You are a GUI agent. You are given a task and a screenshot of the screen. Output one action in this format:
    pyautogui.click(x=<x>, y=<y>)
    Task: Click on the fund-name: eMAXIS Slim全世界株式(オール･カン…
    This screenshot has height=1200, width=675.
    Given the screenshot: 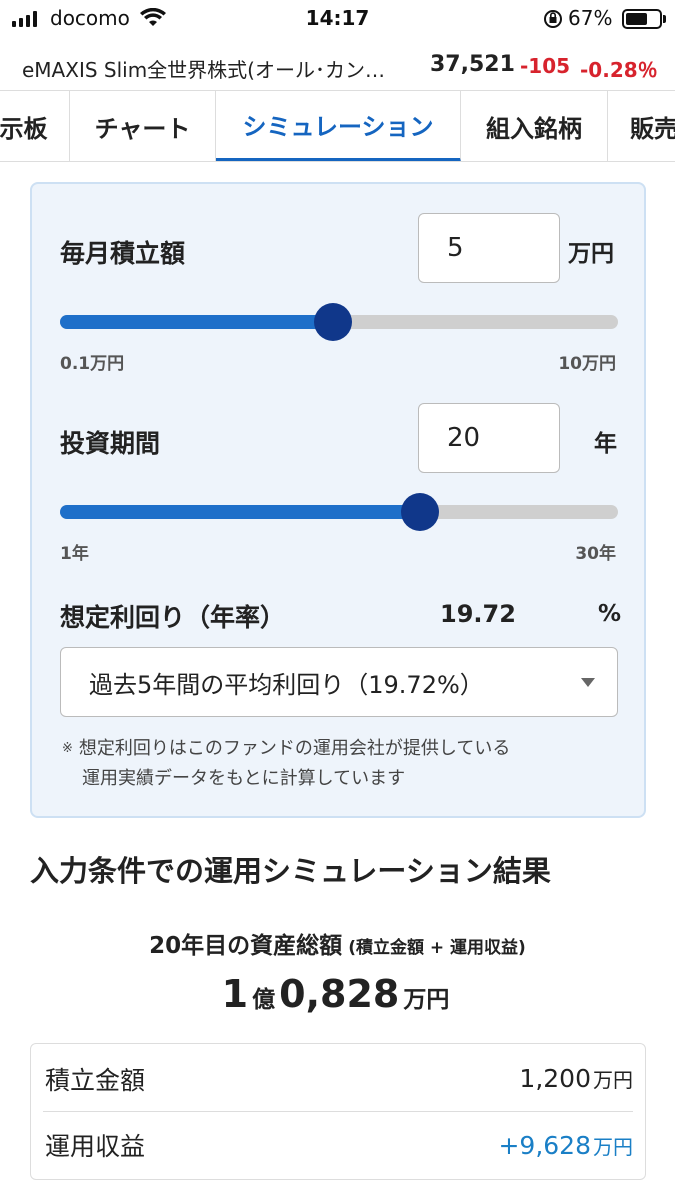 What is the action you would take?
    pyautogui.click(x=203, y=70)
    